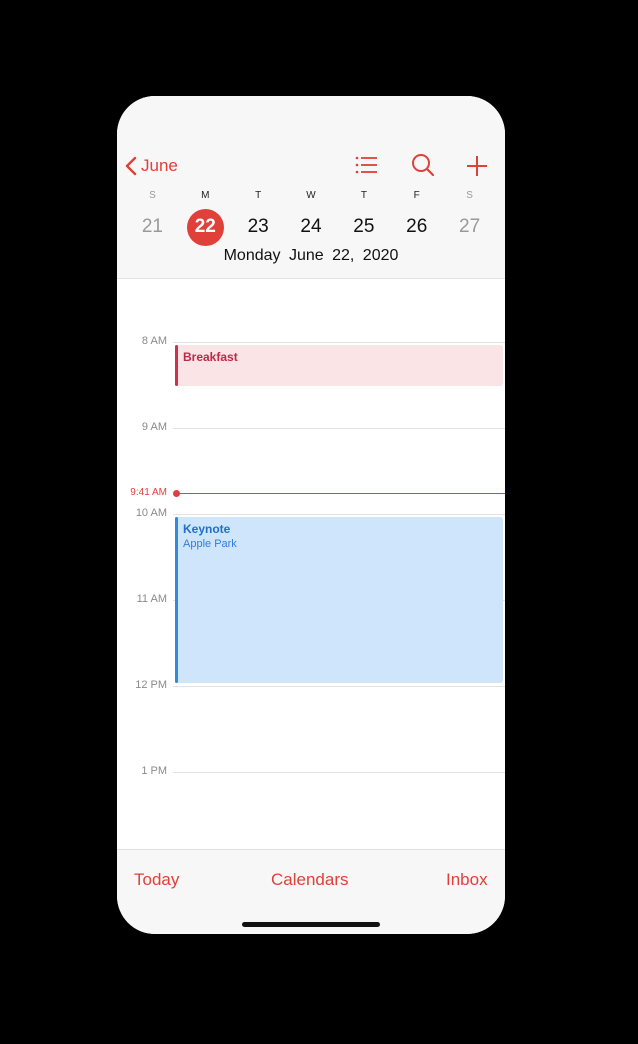 The image size is (638, 1044). Describe the element at coordinates (154, 341) in the screenshot. I see `hour-label: 8 AM` at that location.